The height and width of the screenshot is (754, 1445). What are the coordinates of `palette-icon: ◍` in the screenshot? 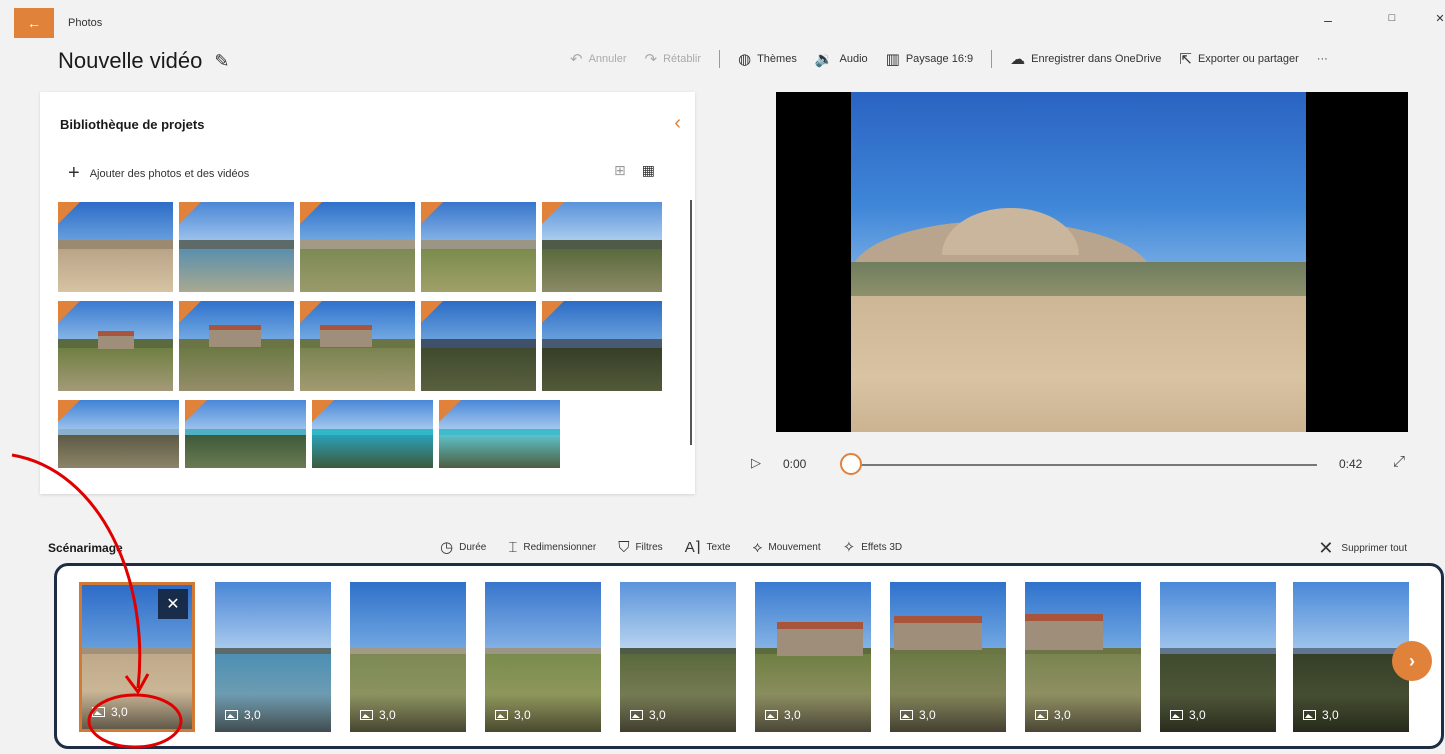 It's located at (744, 59).